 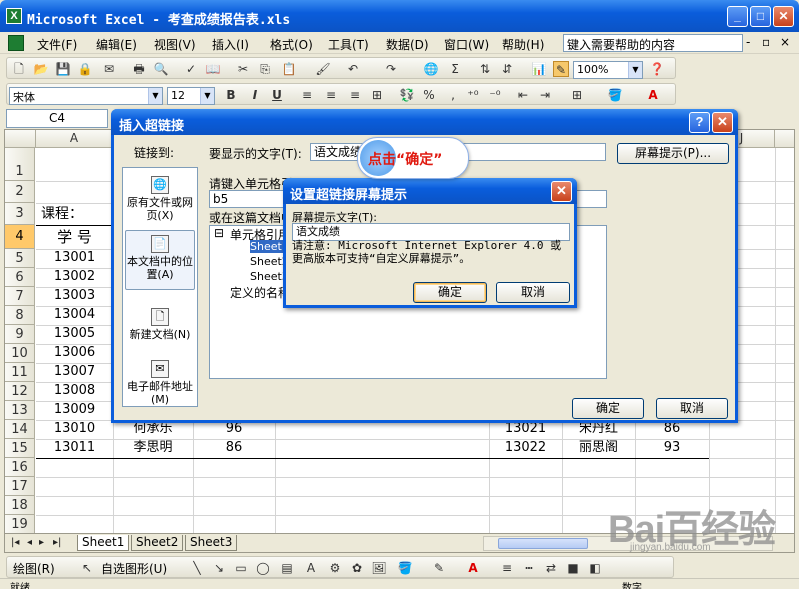 What do you see at coordinates (291, 44) in the screenshot?
I see `menu-format: 格式(O)` at bounding box center [291, 44].